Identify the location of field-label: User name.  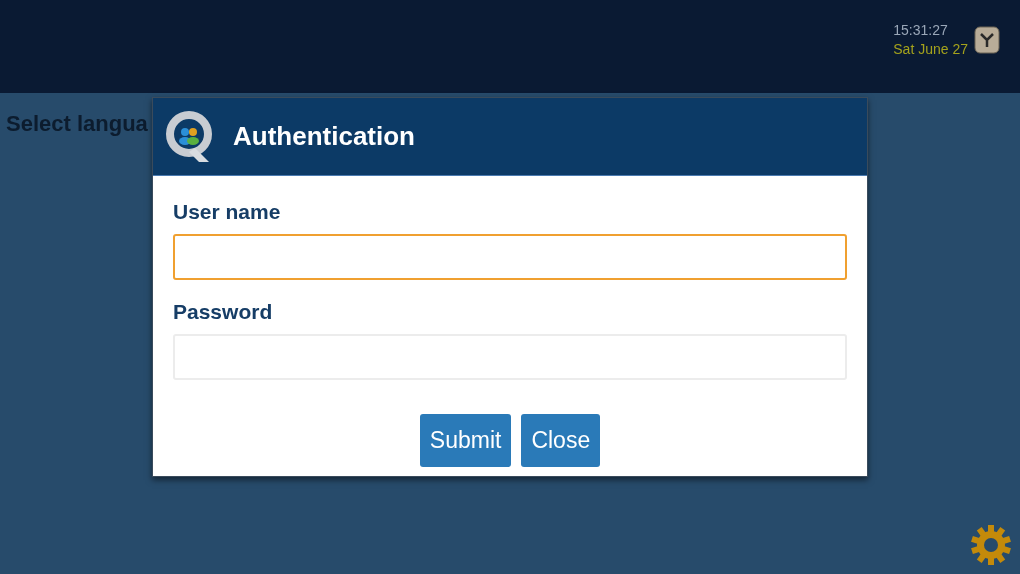
(227, 212).